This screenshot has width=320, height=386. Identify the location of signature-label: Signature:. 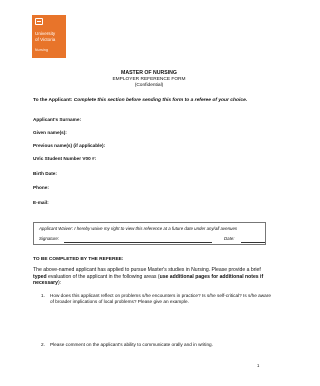
(49, 238).